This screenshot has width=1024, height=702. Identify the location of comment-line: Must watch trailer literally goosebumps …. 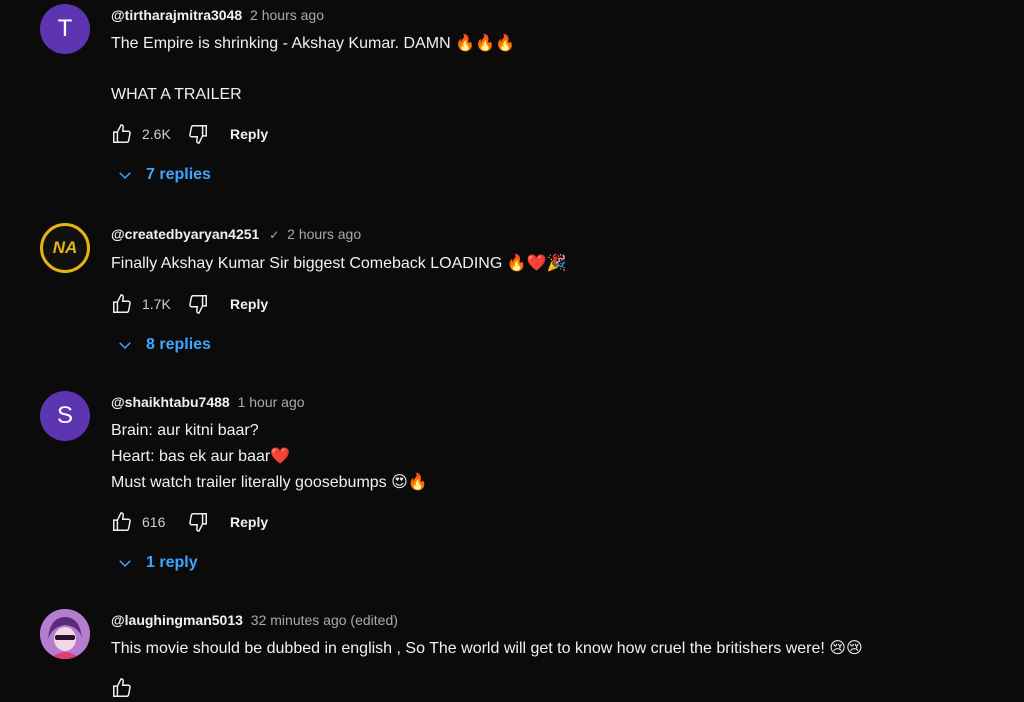
(269, 482).